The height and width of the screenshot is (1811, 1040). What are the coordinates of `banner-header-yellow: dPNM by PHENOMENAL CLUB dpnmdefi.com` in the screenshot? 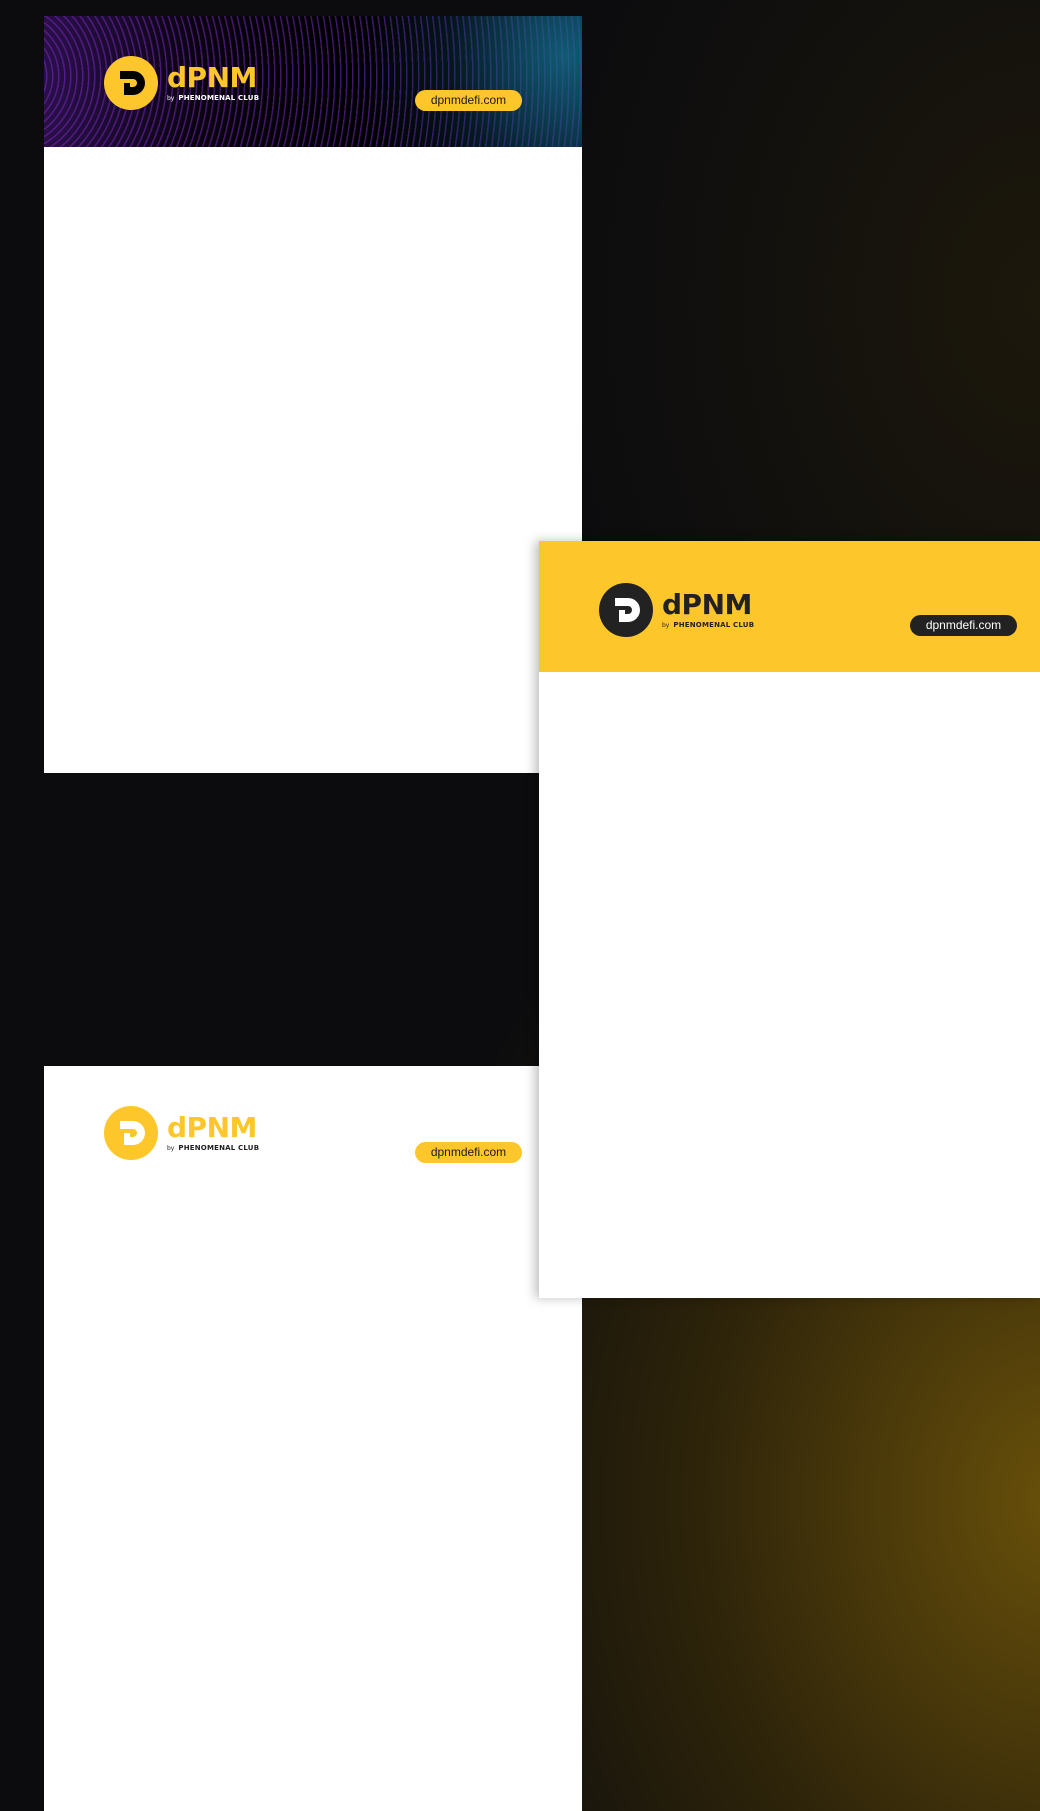 It's located at (789, 606).